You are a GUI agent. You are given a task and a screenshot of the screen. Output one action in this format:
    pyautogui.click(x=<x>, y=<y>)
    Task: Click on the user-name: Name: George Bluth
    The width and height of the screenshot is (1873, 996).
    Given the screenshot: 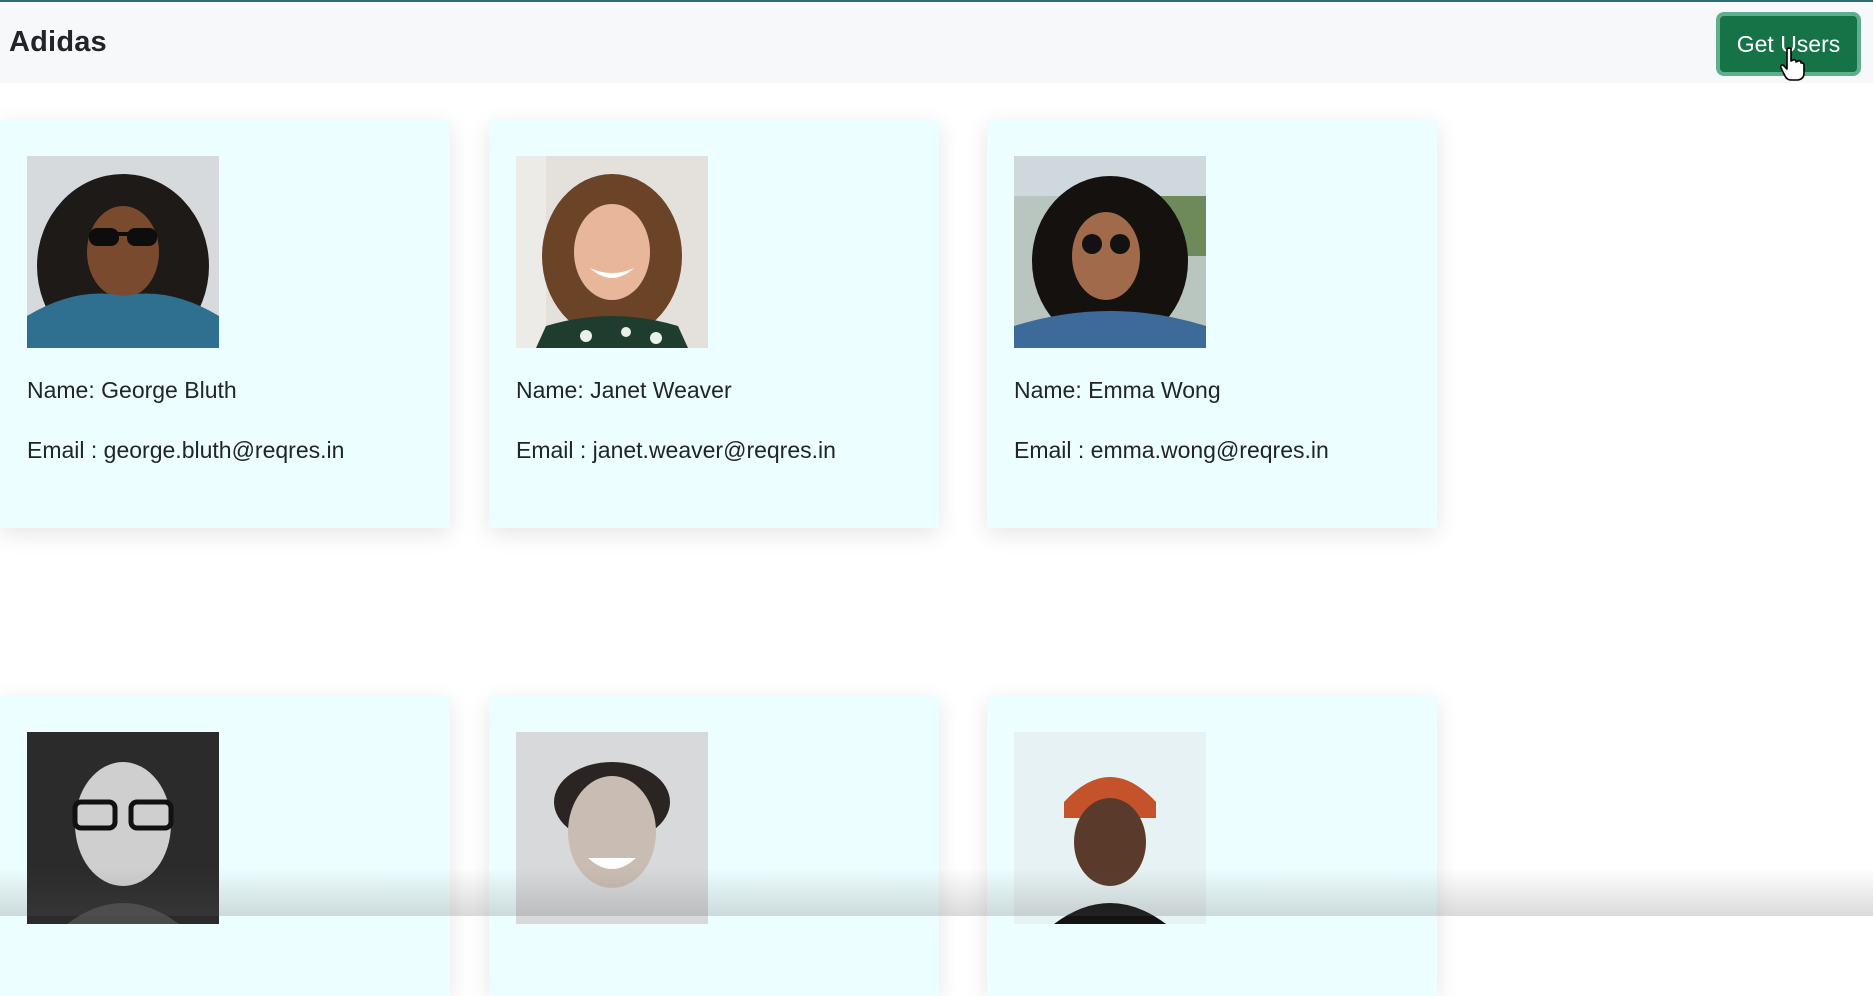 What is the action you would take?
    pyautogui.click(x=132, y=390)
    